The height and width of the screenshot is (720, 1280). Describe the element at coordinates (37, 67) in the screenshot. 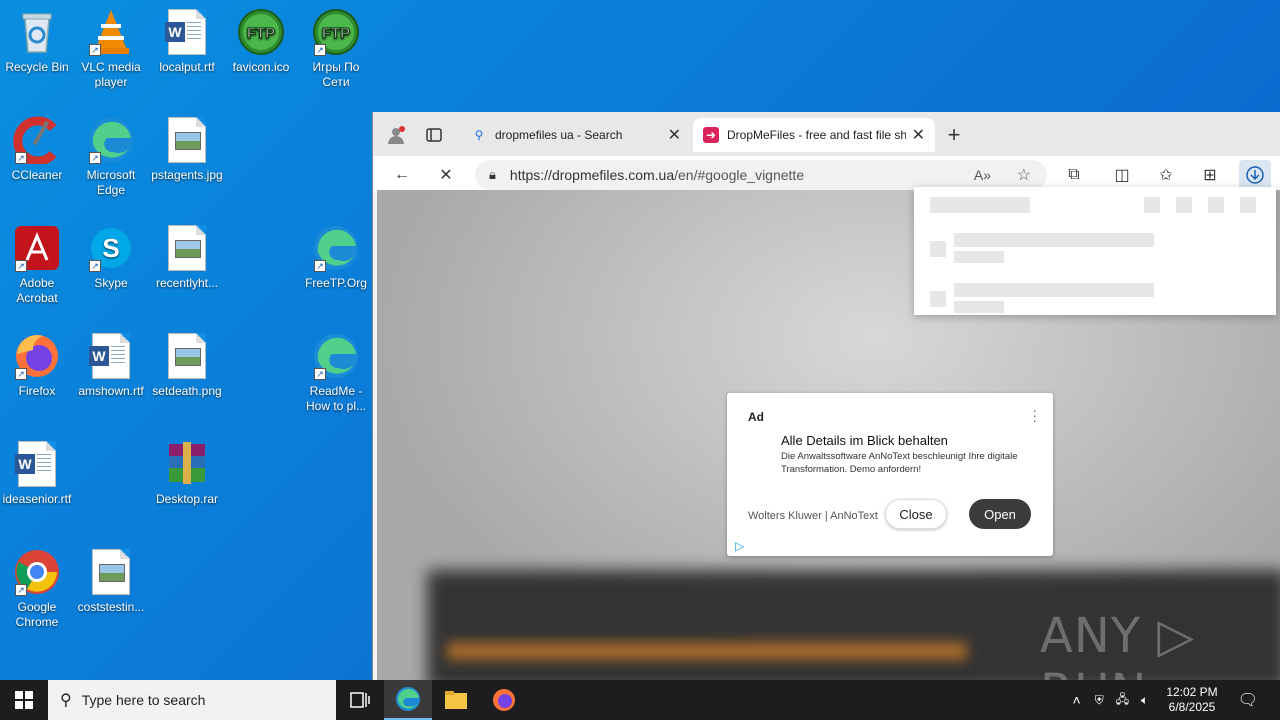

I see `desktop-icon-label: Recycle Bin` at that location.